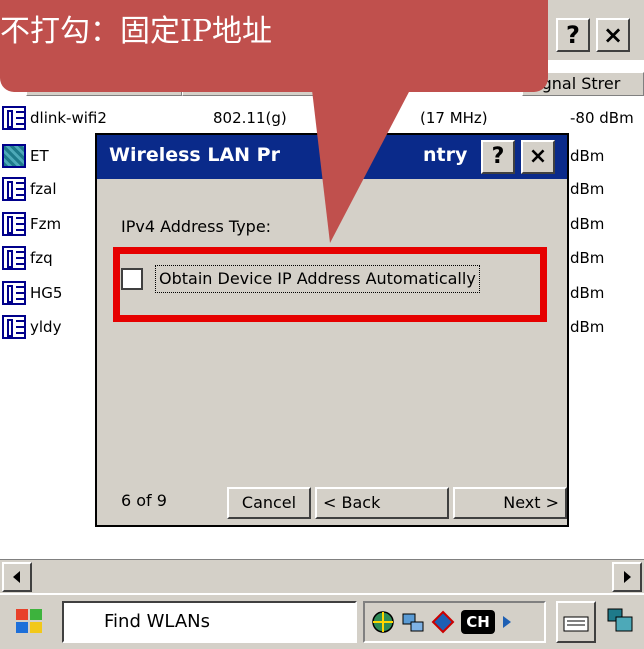 Image resolution: width=644 pixels, height=649 pixels. What do you see at coordinates (322, 576) in the screenshot?
I see `horizontal-scrollbar` at bounding box center [322, 576].